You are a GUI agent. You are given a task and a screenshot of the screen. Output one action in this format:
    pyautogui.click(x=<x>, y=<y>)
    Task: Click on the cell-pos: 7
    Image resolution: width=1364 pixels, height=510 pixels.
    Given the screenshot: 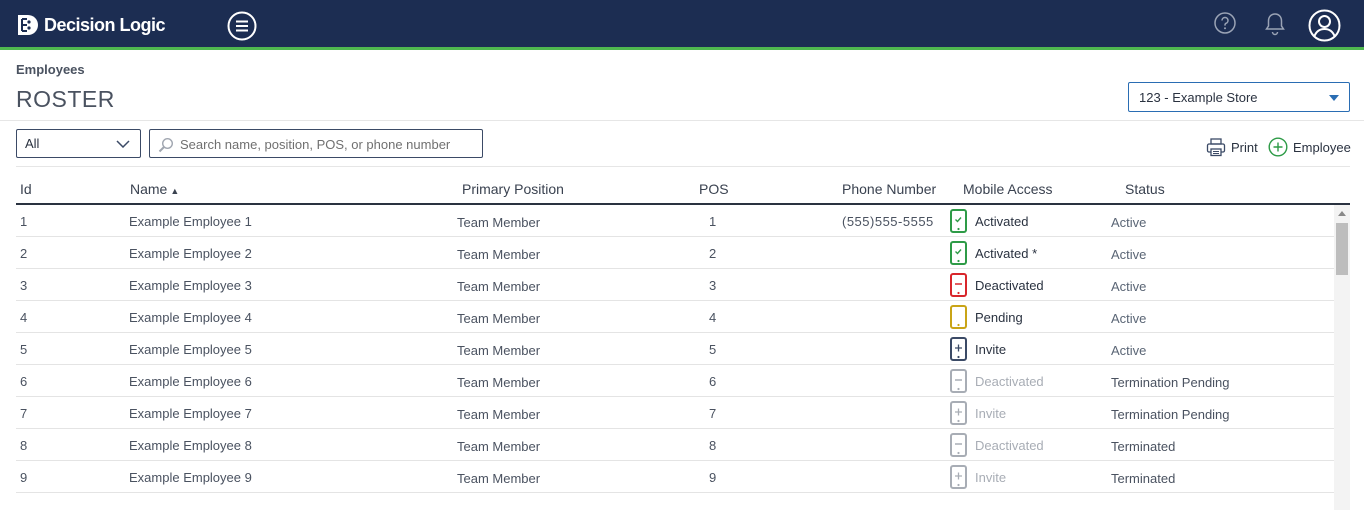 What is the action you would take?
    pyautogui.click(x=713, y=413)
    